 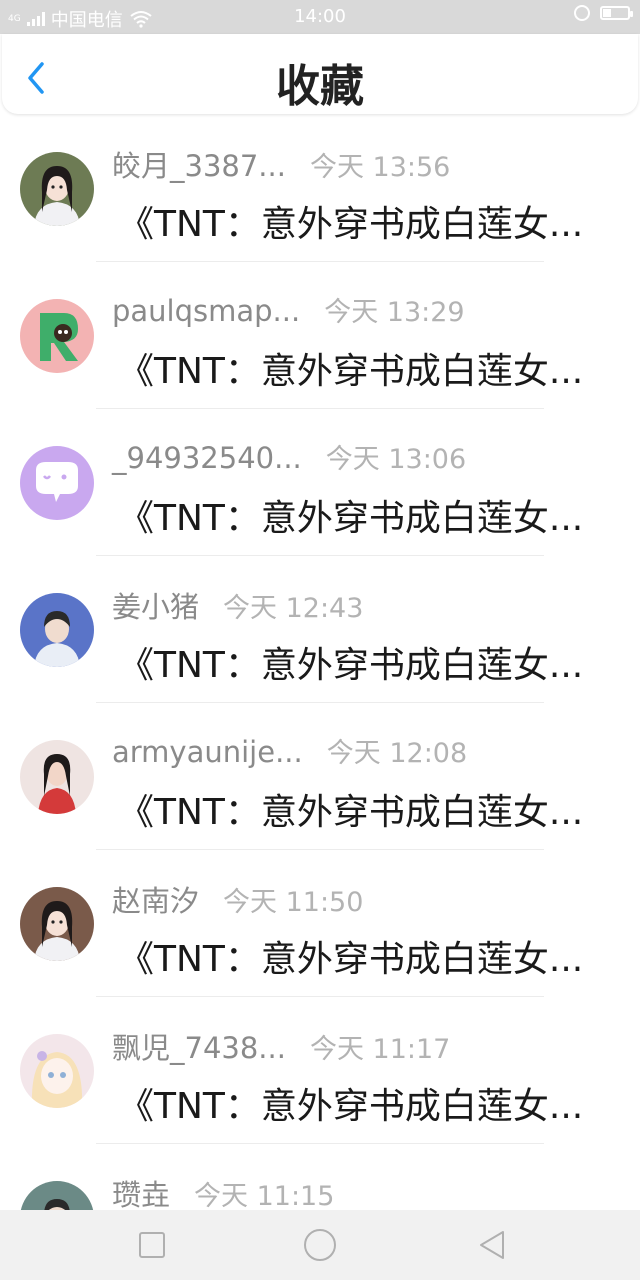 I want to click on timestamp: 今天 11:50, so click(x=293, y=902).